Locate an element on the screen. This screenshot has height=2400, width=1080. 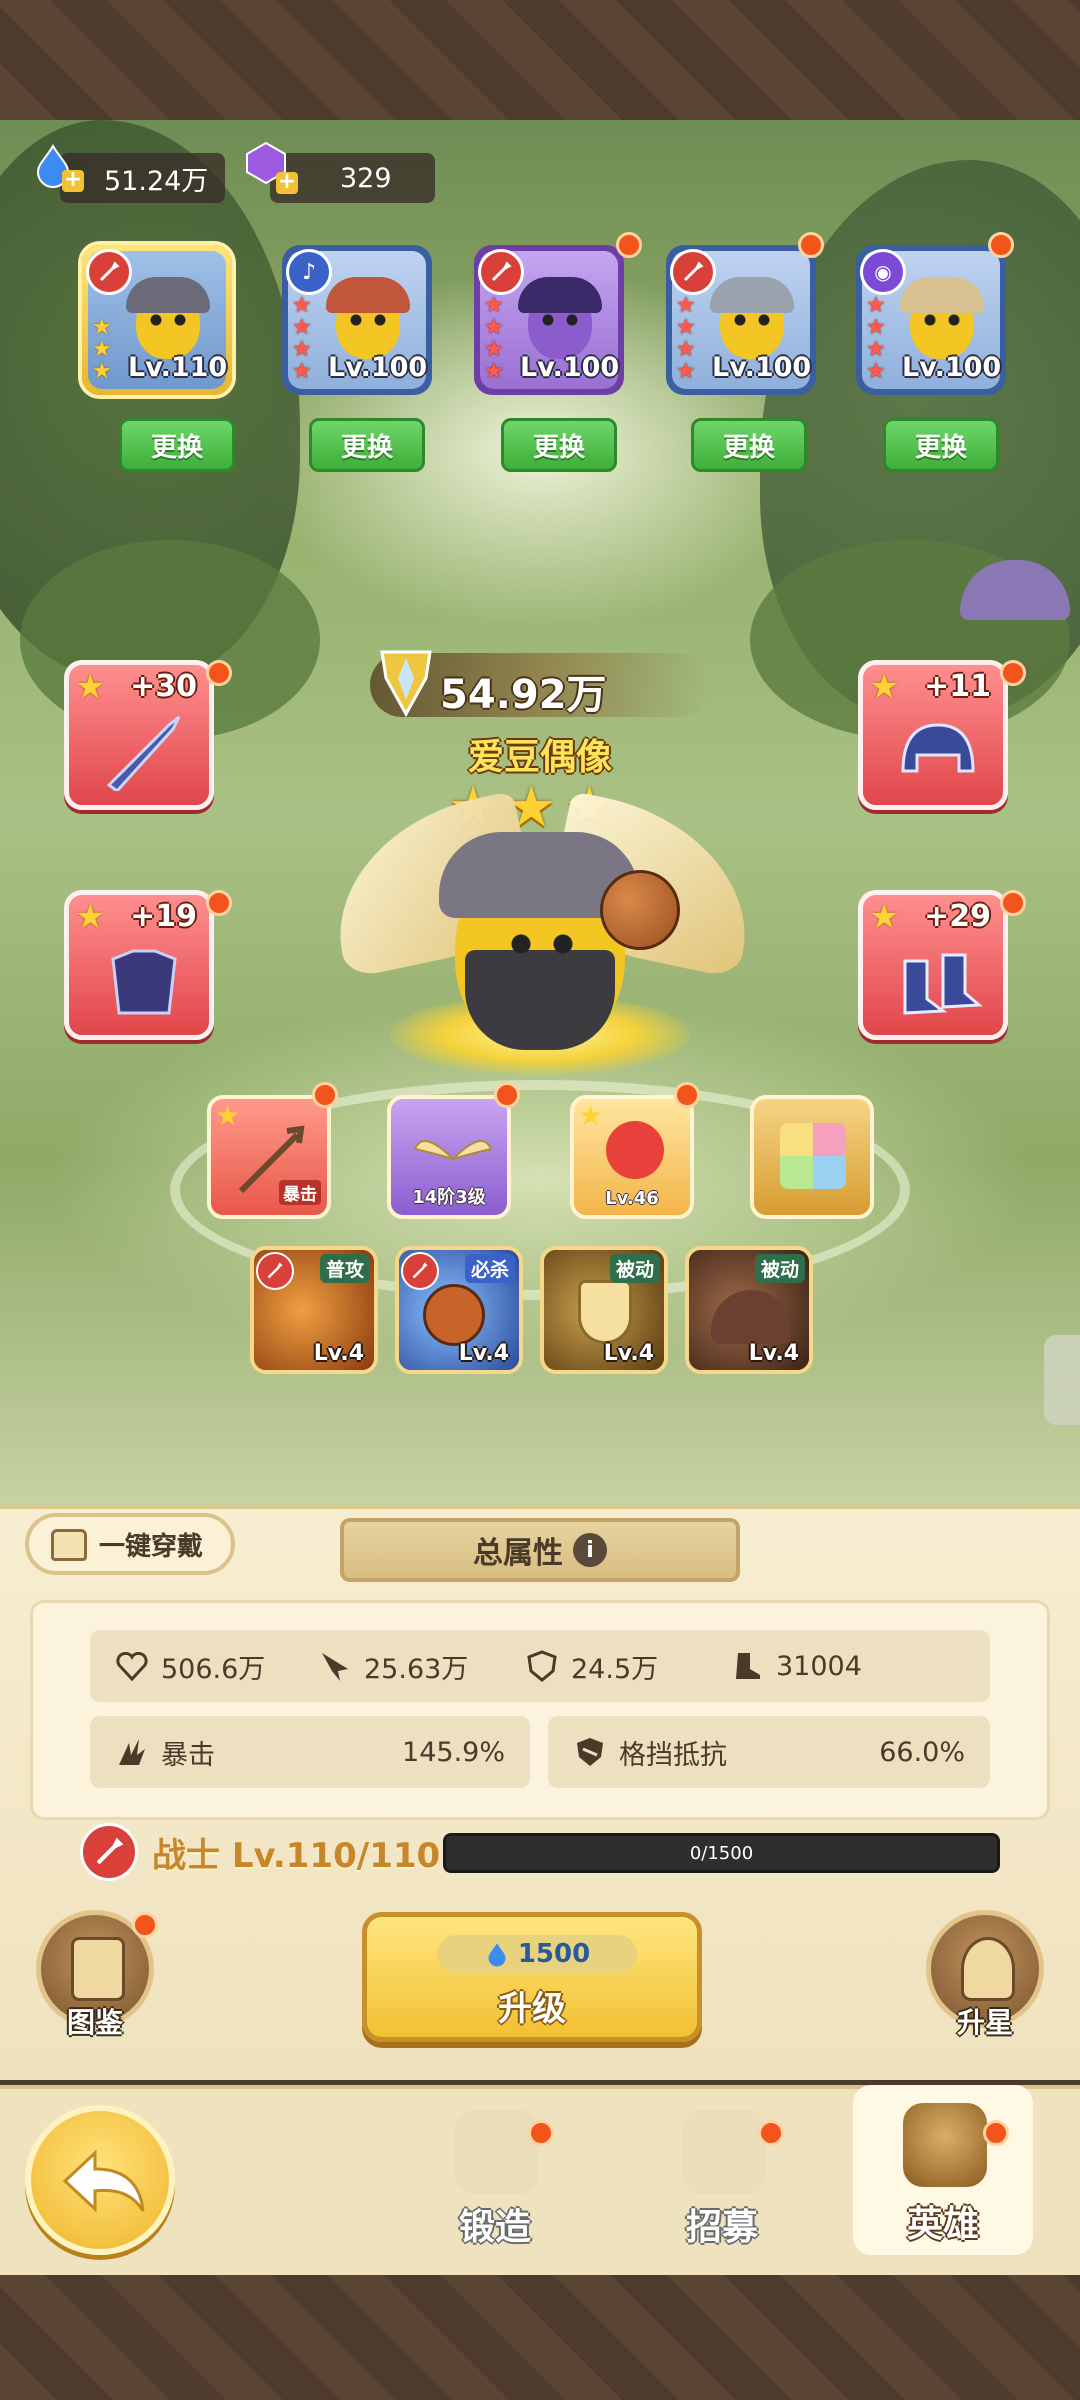
water-currency: 51.24万 is located at coordinates (142, 178).